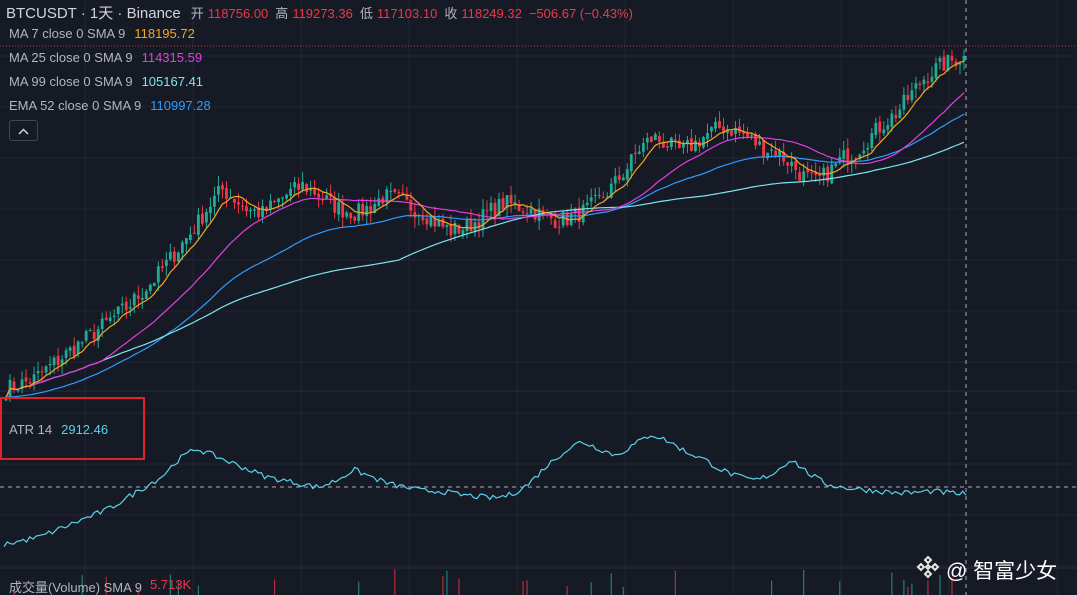  What do you see at coordinates (93, 12) in the screenshot?
I see `symbol-title: BTCUSDT · 1天 · Binance` at bounding box center [93, 12].